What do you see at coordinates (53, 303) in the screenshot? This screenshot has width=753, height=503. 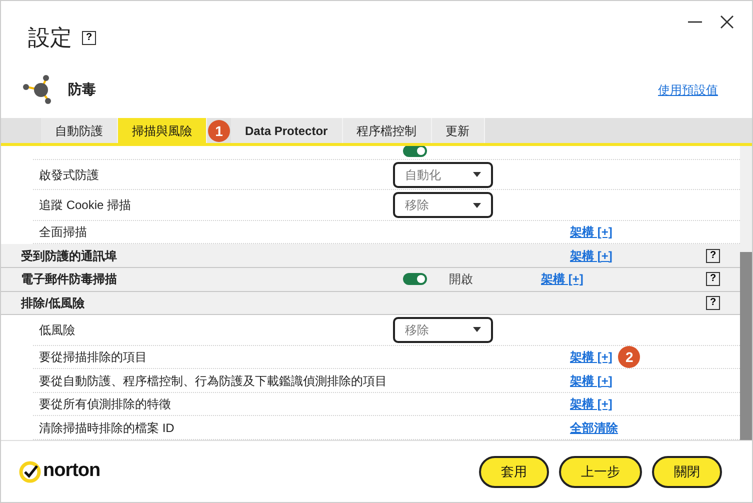 I see `section-heading: 排除/低風險` at bounding box center [53, 303].